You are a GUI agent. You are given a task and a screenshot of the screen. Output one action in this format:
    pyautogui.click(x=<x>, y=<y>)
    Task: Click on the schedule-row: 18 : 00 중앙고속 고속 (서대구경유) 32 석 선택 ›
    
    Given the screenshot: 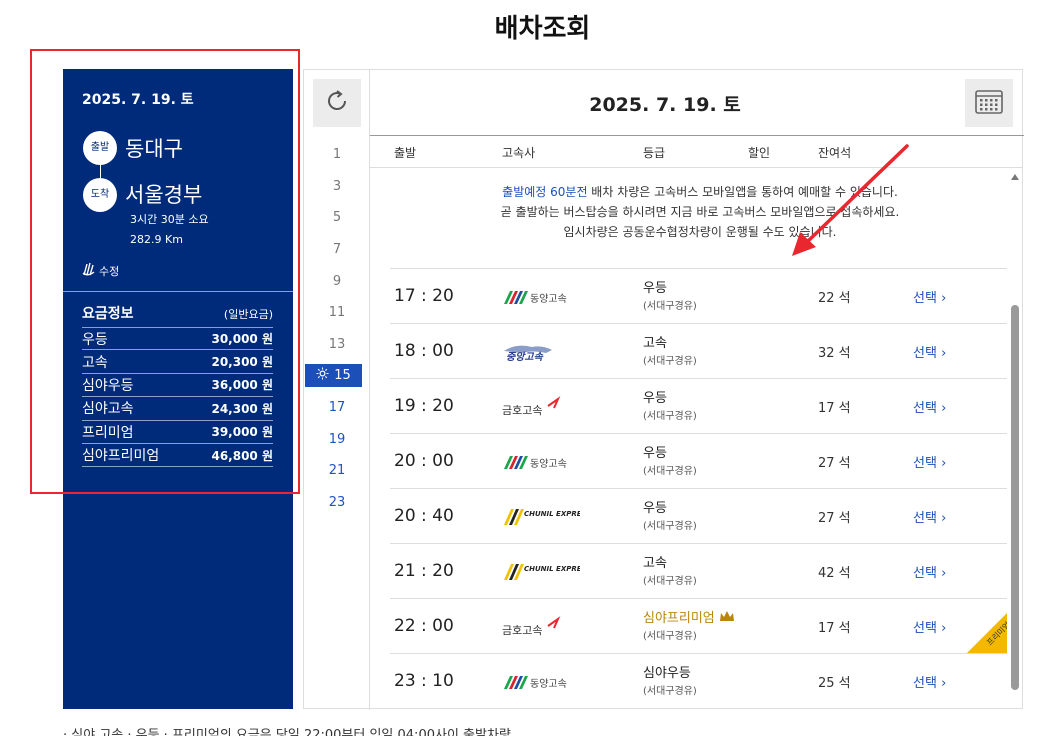 What is the action you would take?
    pyautogui.click(x=698, y=350)
    